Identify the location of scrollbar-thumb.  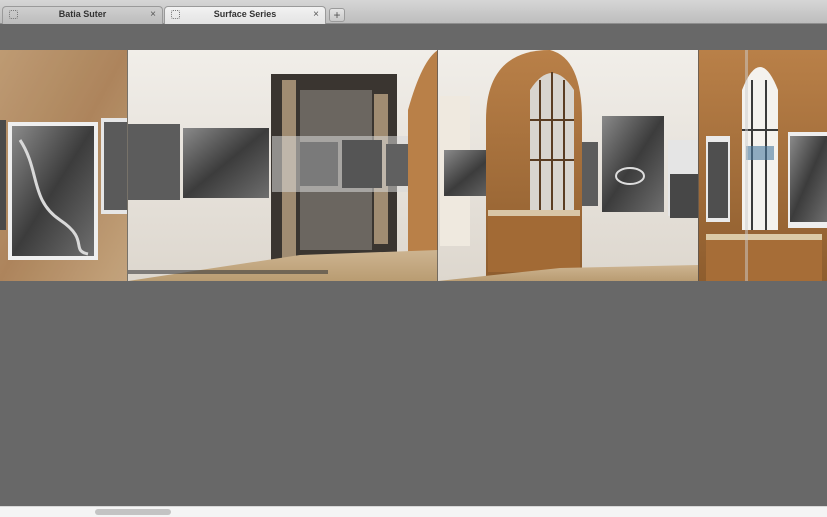
(133, 512).